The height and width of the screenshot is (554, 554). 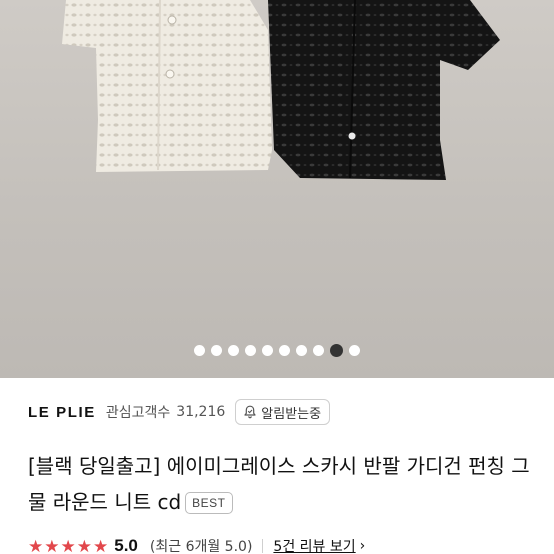 I want to click on rating-score: 5.0, so click(x=126, y=545).